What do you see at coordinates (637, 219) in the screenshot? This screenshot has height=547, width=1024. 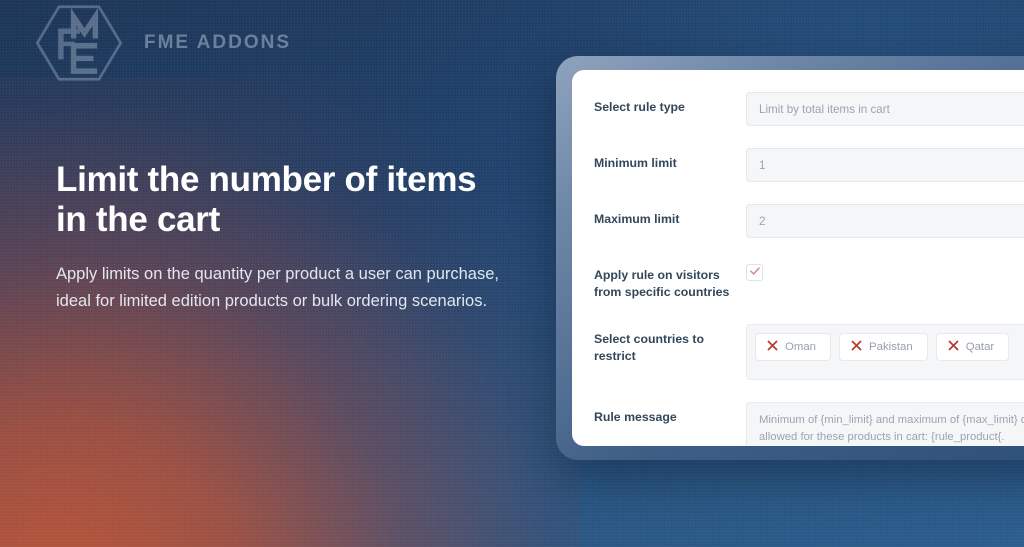 I see `label-maximum-limit: Maximum limit` at bounding box center [637, 219].